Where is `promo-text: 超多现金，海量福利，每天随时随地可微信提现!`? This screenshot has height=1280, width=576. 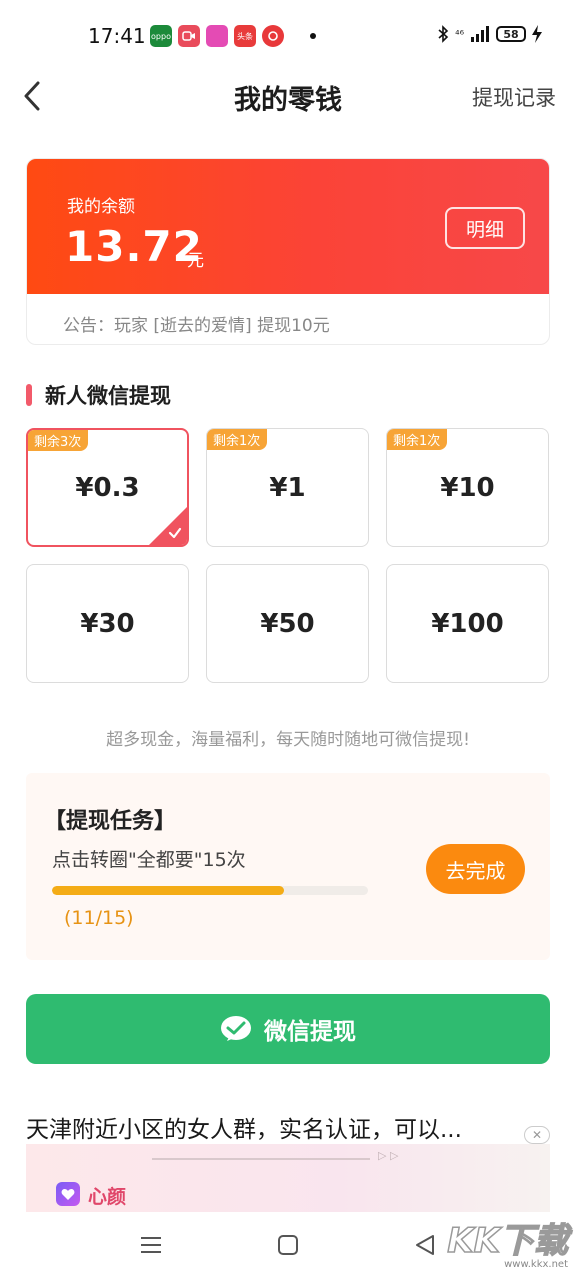 promo-text: 超多现金，海量福利，每天随时随地可微信提现! is located at coordinates (288, 740).